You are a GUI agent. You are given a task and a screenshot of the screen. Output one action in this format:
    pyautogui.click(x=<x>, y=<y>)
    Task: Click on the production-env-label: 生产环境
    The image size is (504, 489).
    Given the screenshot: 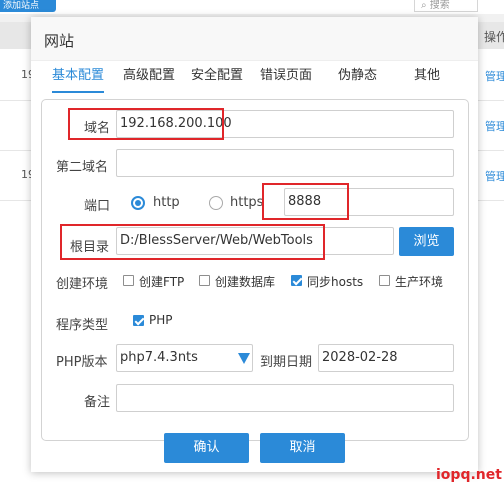 What is the action you would take?
    pyautogui.click(x=419, y=282)
    